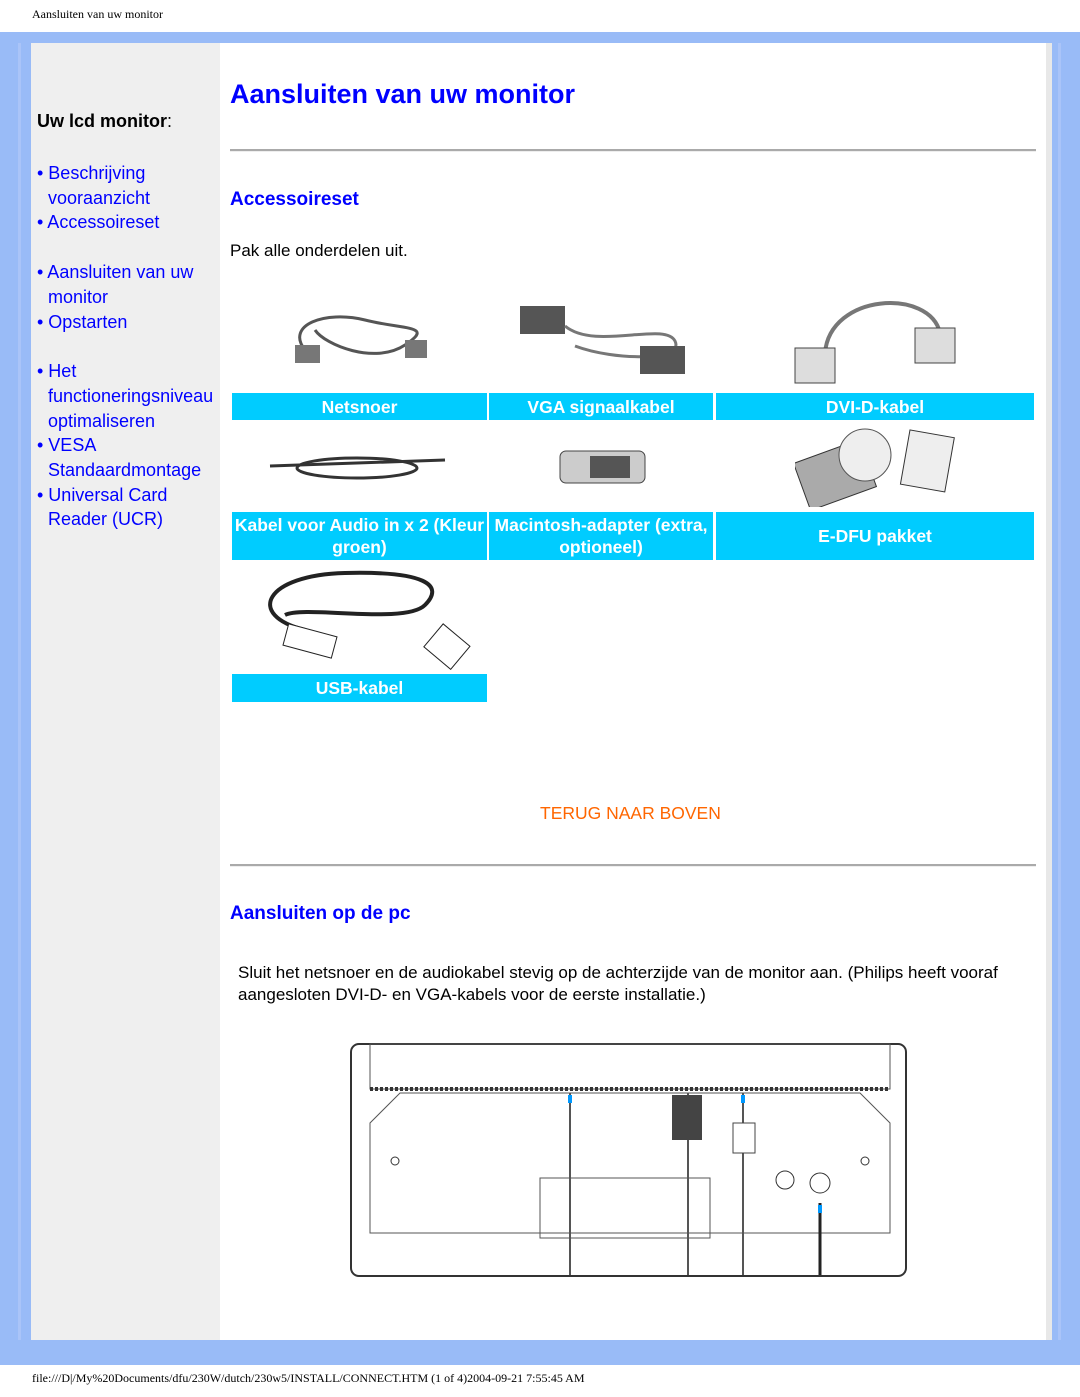 This screenshot has width=1080, height=1397. I want to click on usb-cable-image, so click(369, 620).